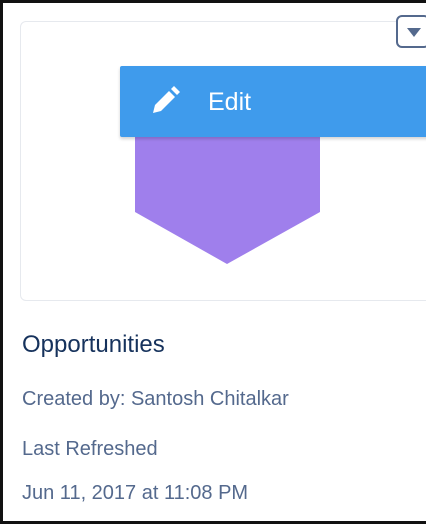 The height and width of the screenshot is (524, 426). Describe the element at coordinates (227, 199) in the screenshot. I see `thumbnail-shape` at that location.